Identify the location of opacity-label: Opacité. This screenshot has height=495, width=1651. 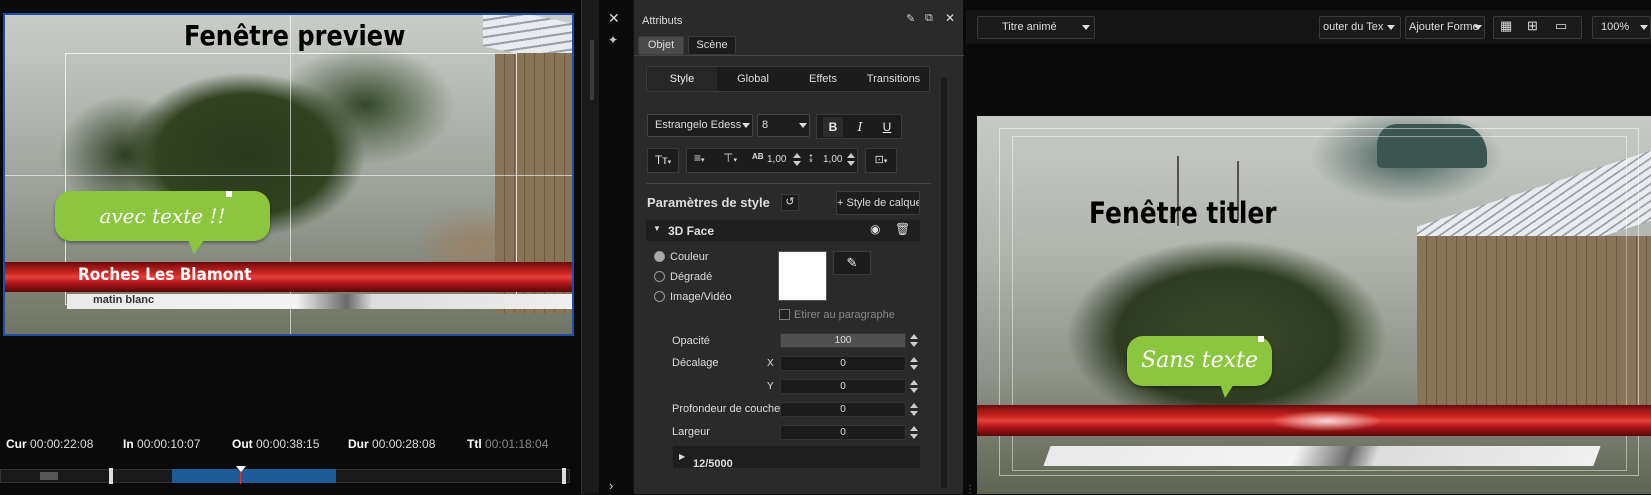
(691, 341).